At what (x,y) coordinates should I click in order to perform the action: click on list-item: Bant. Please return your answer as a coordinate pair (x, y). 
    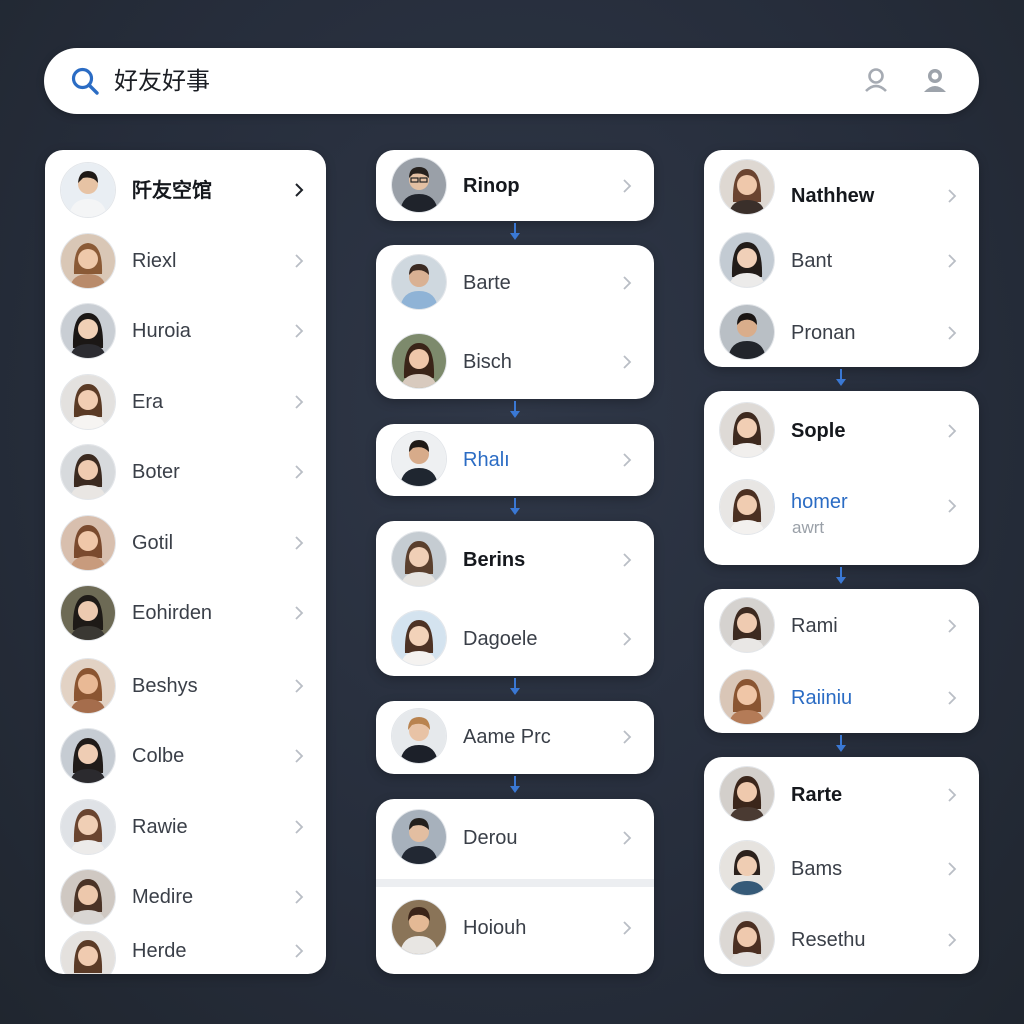
    Looking at the image, I should click on (841, 261).